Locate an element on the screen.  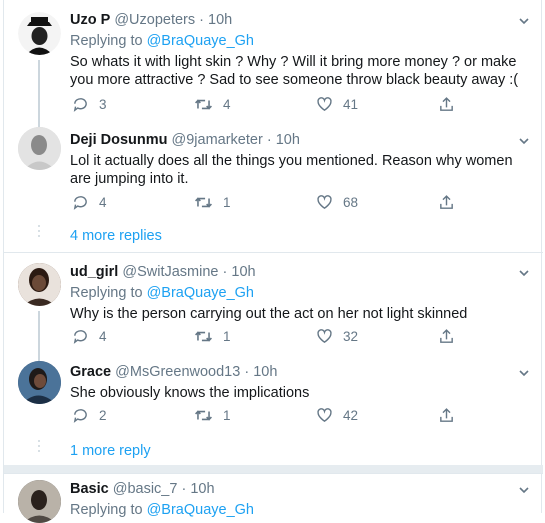
reply-button: 3 is located at coordinates (89, 104).